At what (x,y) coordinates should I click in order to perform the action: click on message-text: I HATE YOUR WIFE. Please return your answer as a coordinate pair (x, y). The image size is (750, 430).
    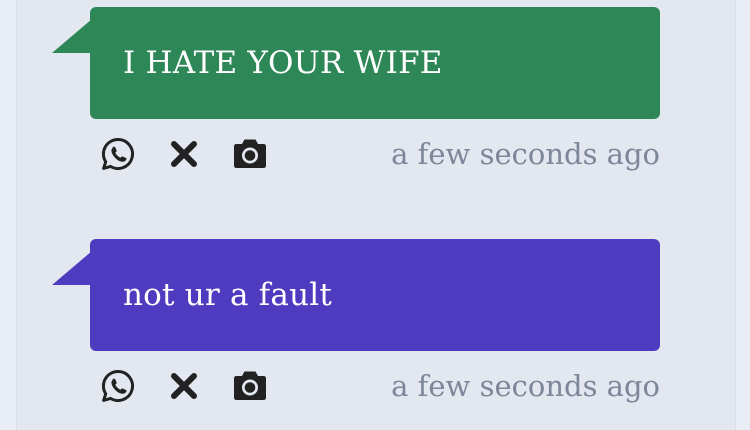
    Looking at the image, I should click on (283, 63).